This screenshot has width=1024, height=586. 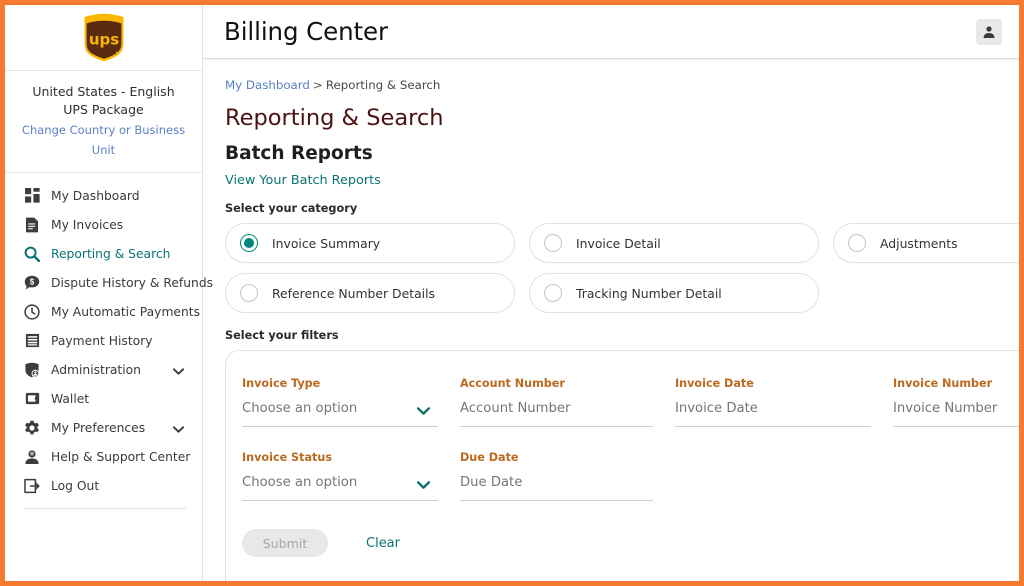 What do you see at coordinates (281, 383) in the screenshot?
I see `filter-label: Invoice Type` at bounding box center [281, 383].